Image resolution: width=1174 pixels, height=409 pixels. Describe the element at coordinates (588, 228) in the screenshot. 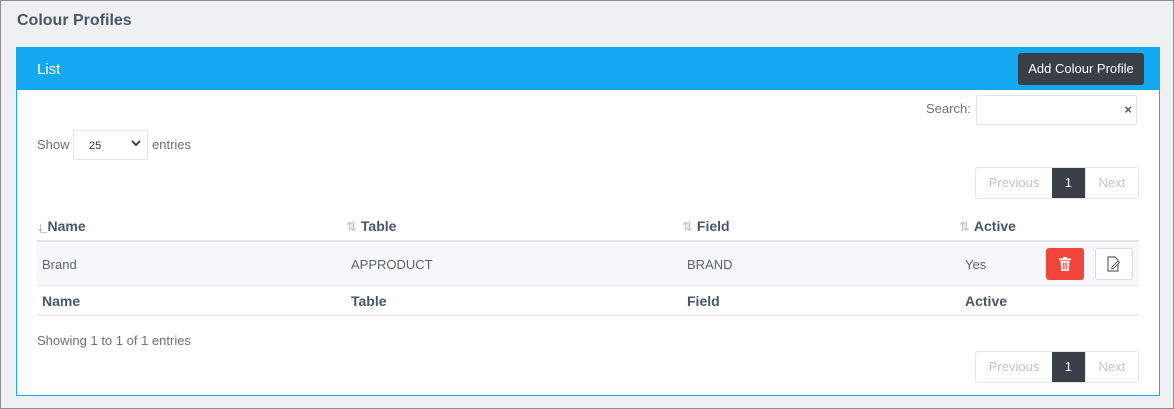

I see `table-header-row: ↓̲ Name ⇅ Table ⇅ Field ⇅ Active` at that location.